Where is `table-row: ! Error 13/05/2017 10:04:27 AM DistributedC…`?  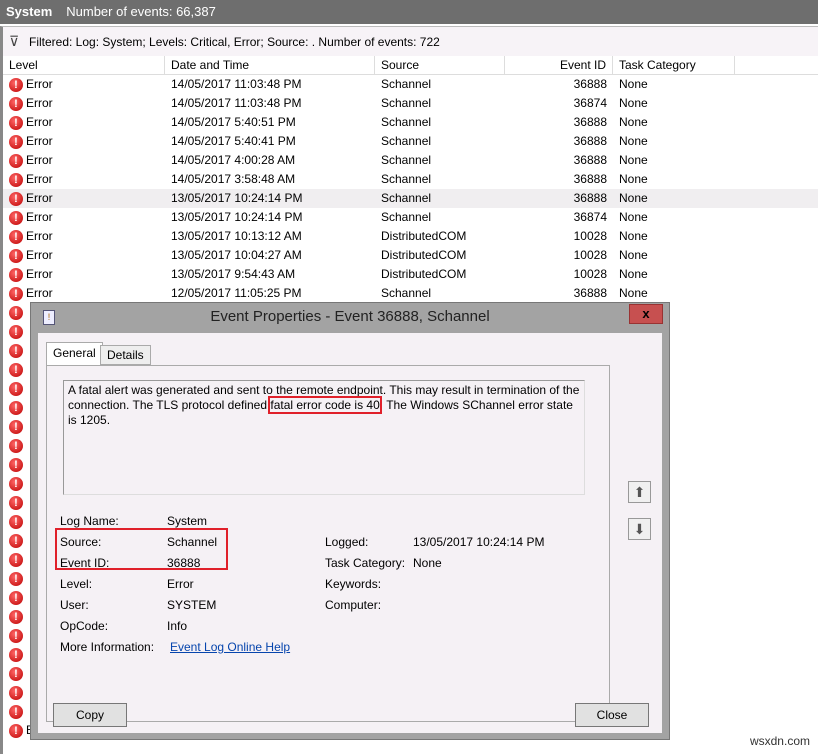 table-row: ! Error 13/05/2017 10:04:27 AM DistributedC… is located at coordinates (410, 255).